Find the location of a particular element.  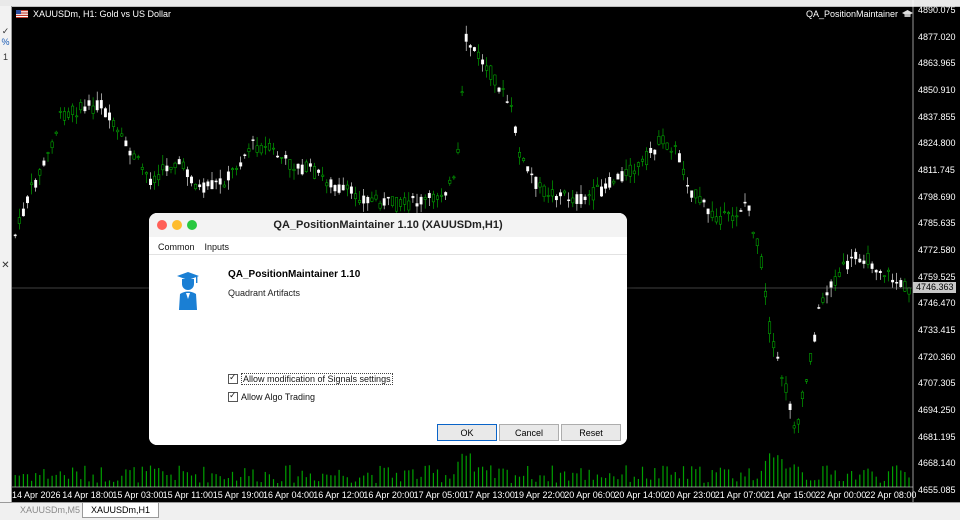

price-tick-label: 4720.360 is located at coordinates (937, 356).